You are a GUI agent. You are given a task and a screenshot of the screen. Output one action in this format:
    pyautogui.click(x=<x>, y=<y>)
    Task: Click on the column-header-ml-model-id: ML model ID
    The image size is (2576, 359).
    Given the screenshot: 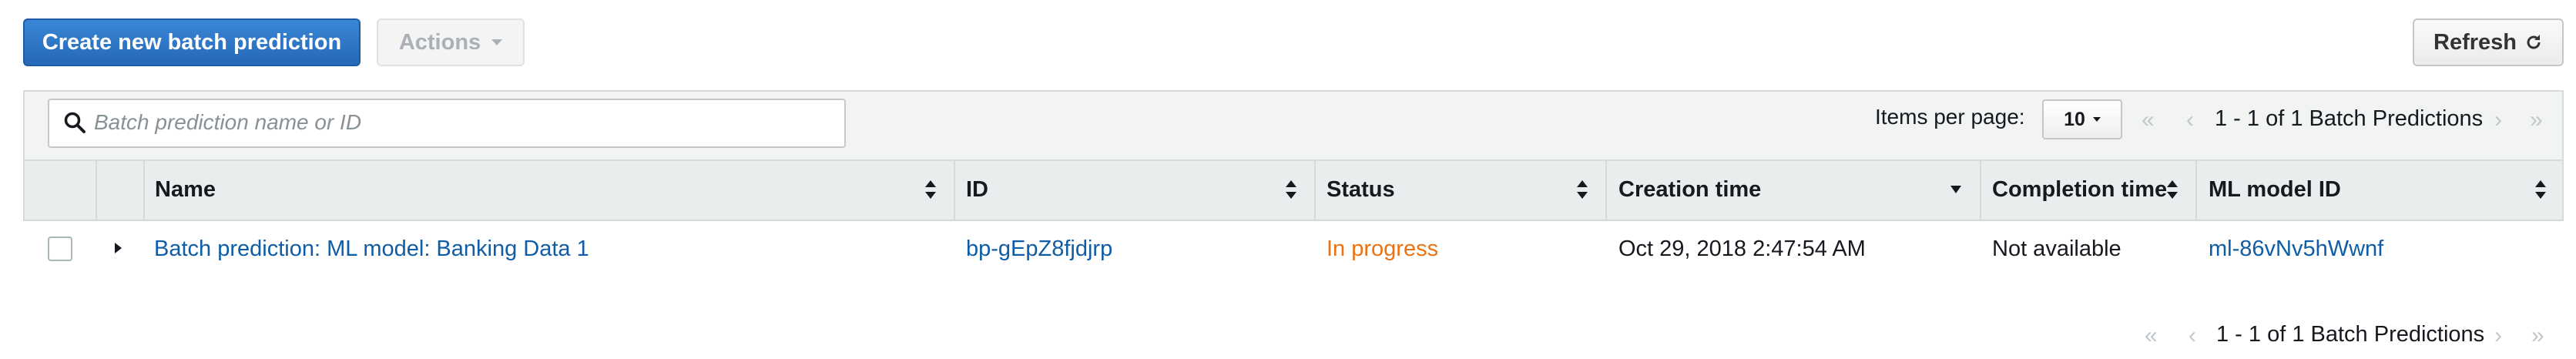 What is the action you would take?
    pyautogui.click(x=2275, y=189)
    